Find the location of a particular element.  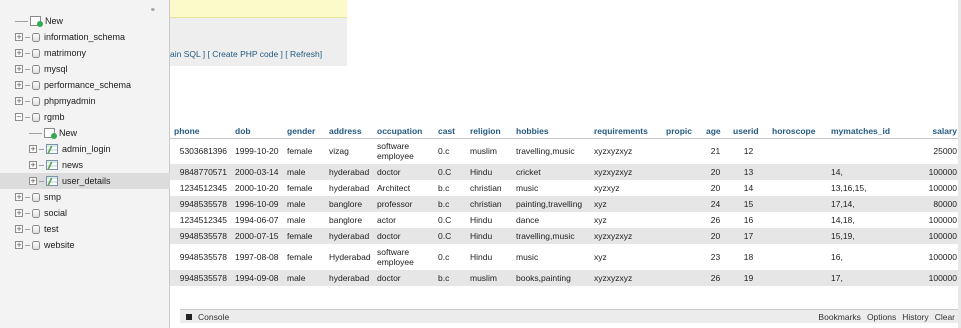

tree-item-phpmyadmin: + phpmyadmin is located at coordinates (92, 101).